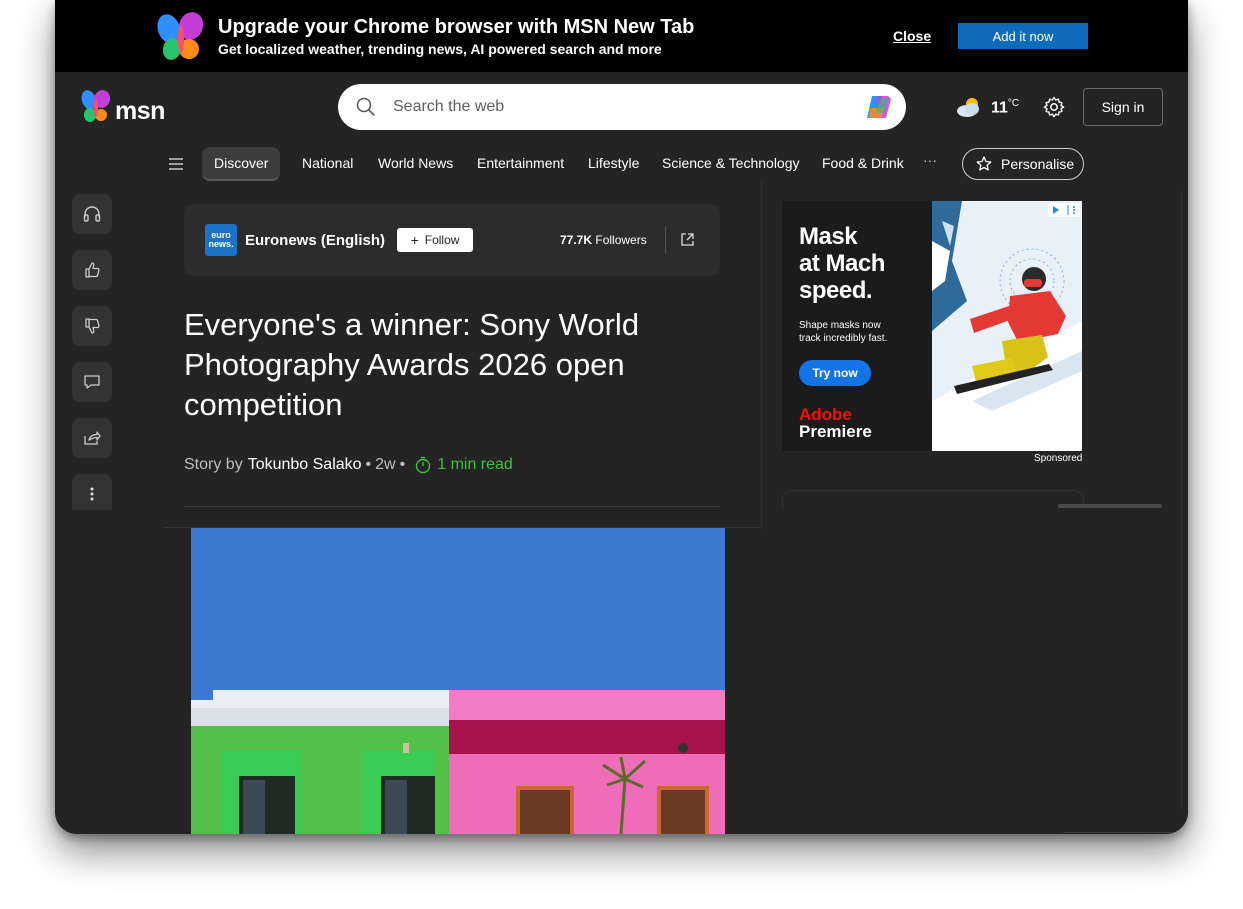 This screenshot has width=1243, height=909. Describe the element at coordinates (140, 111) in the screenshot. I see `msn-brand-text: msn` at that location.